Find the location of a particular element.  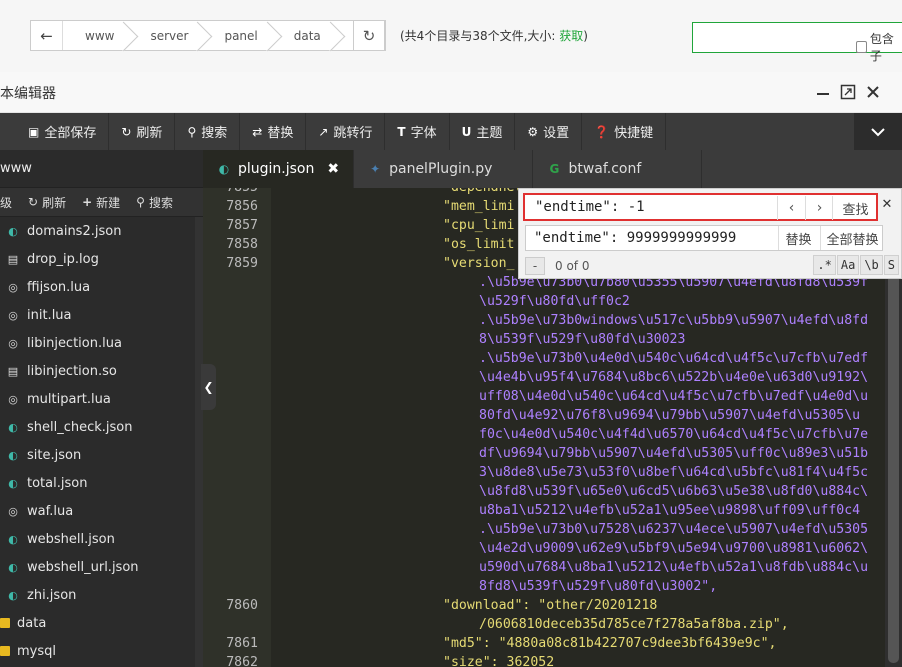

new-file-button: + 新建 is located at coordinates (101, 202).